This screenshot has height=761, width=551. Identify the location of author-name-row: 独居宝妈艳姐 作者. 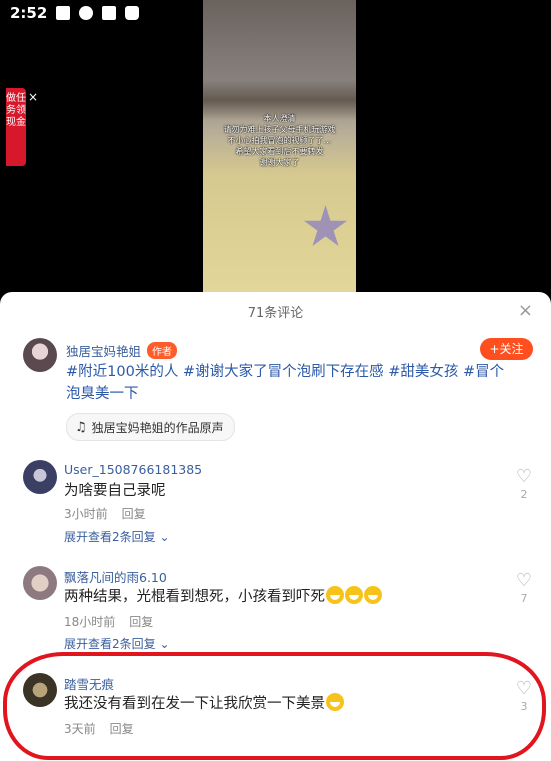
(122, 350).